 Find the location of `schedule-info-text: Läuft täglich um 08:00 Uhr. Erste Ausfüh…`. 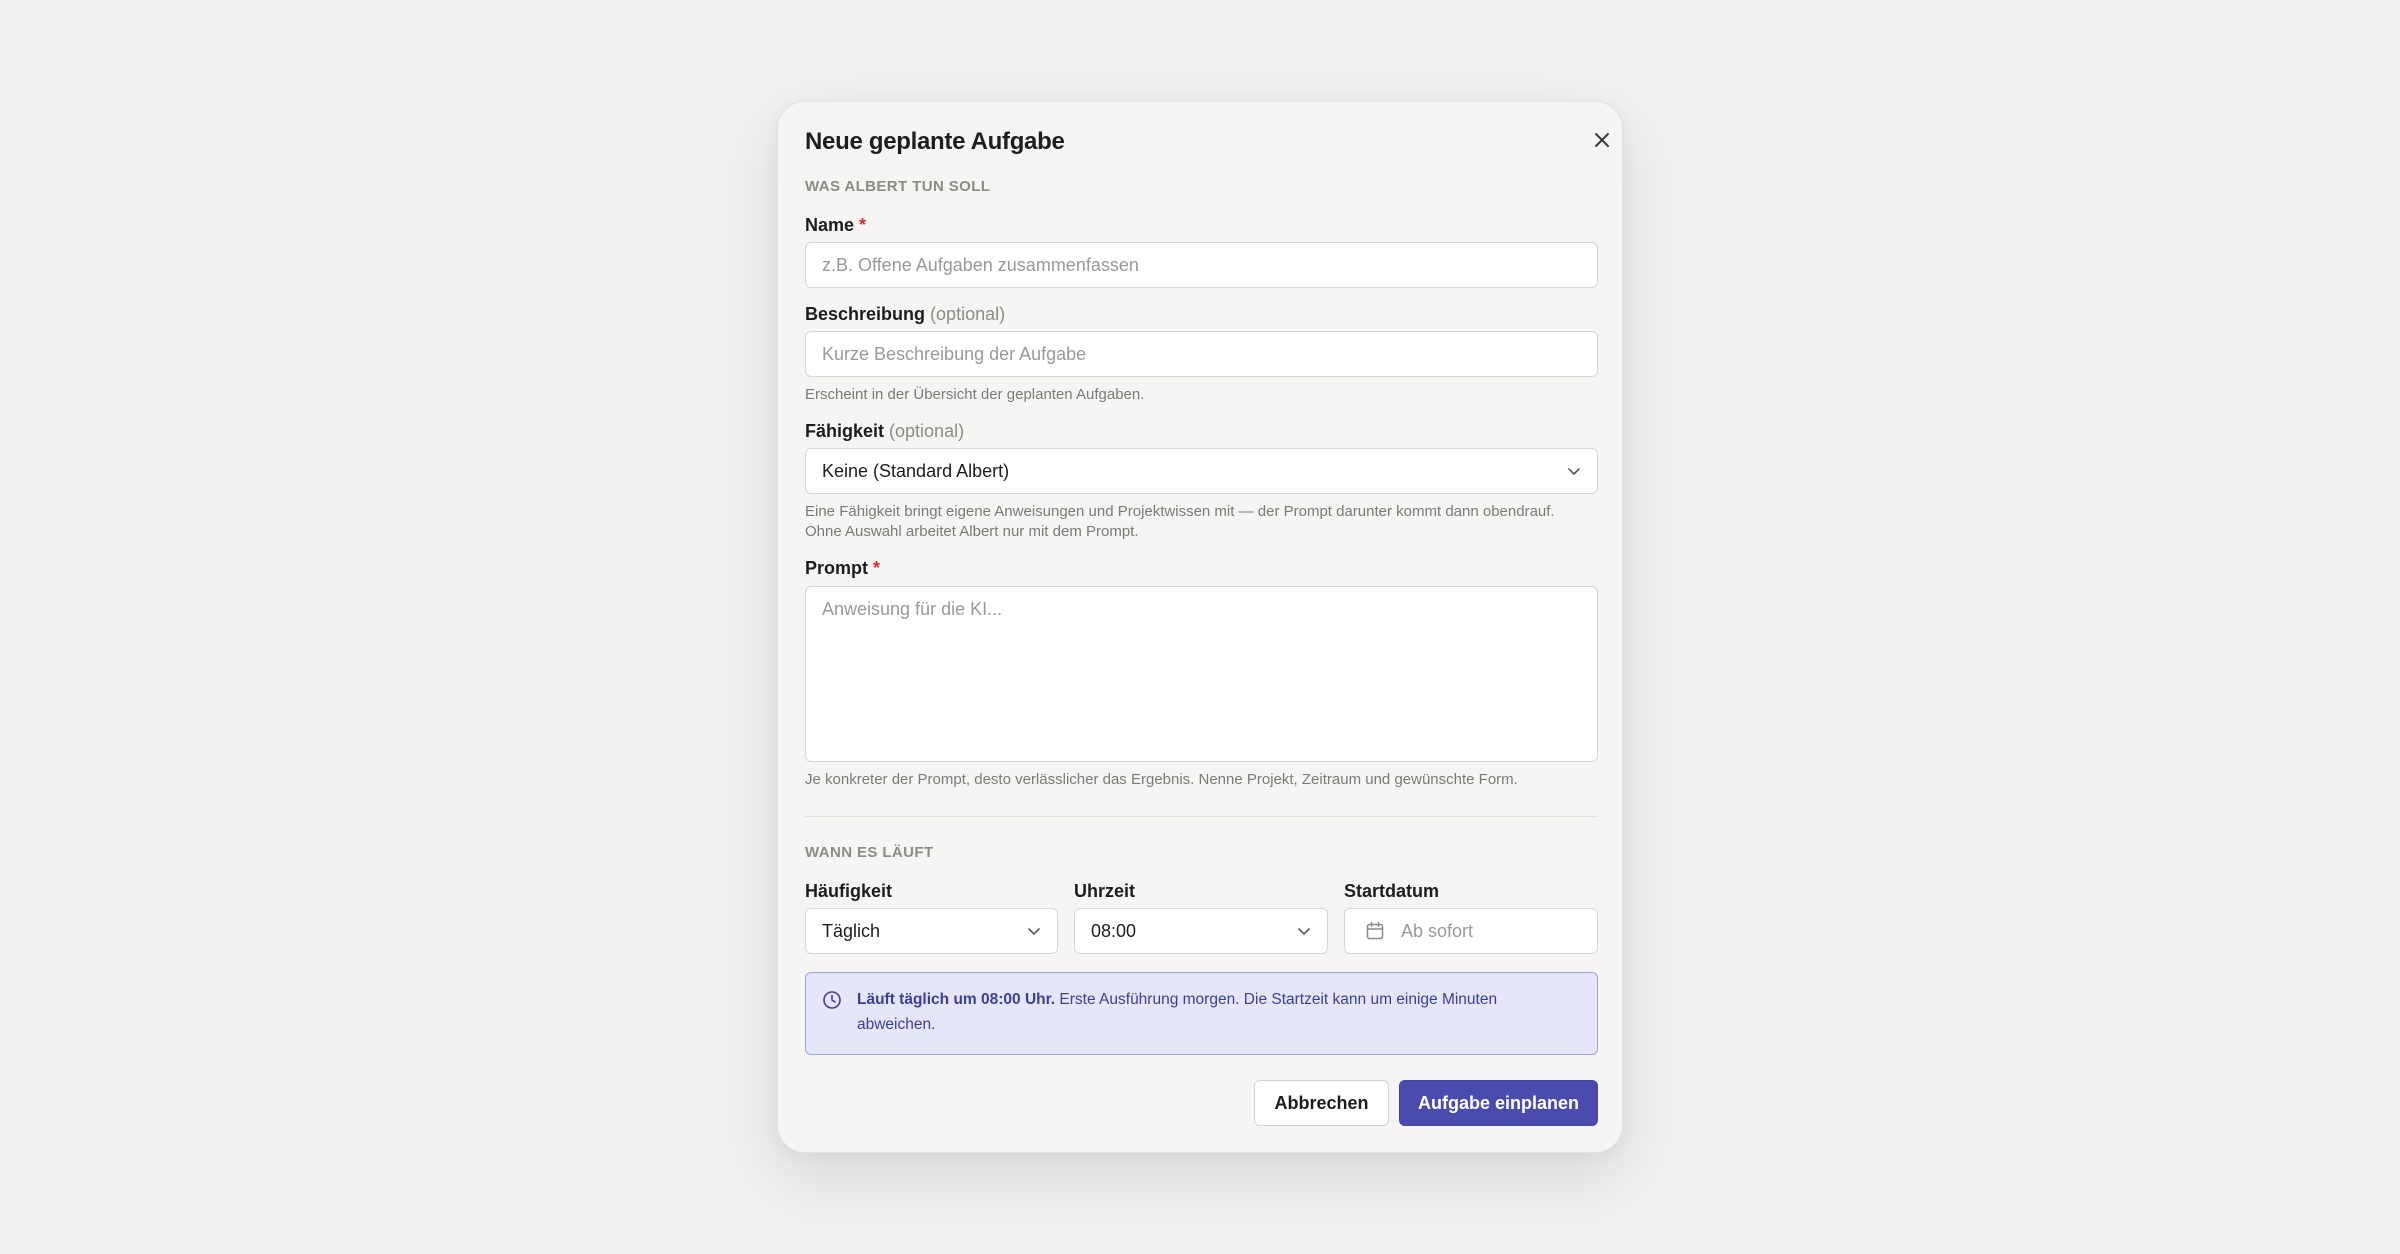

schedule-info-text: Läuft täglich um 08:00 Uhr. Erste Ausfüh… is located at coordinates (1217, 1012).